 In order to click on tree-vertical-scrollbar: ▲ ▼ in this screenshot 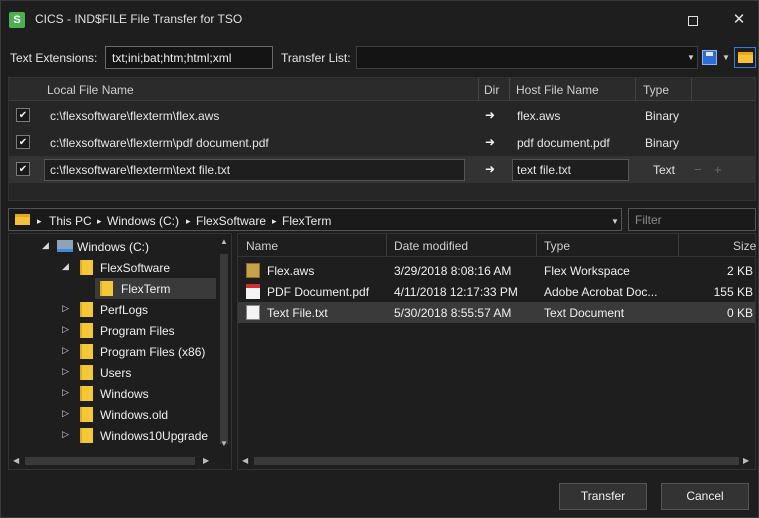, I will do `click(223, 343)`.